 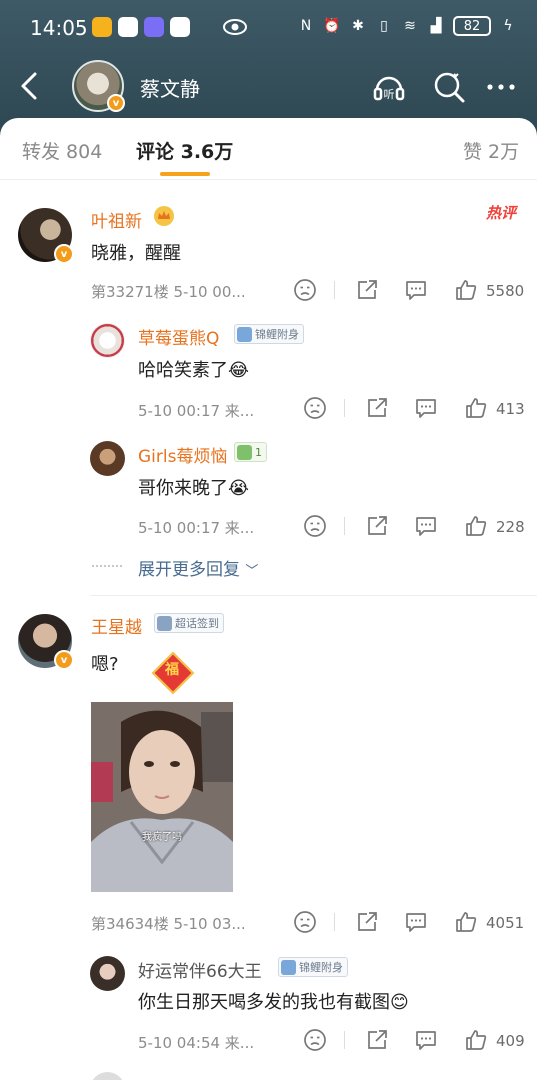 I want to click on more-icon, so click(x=501, y=87).